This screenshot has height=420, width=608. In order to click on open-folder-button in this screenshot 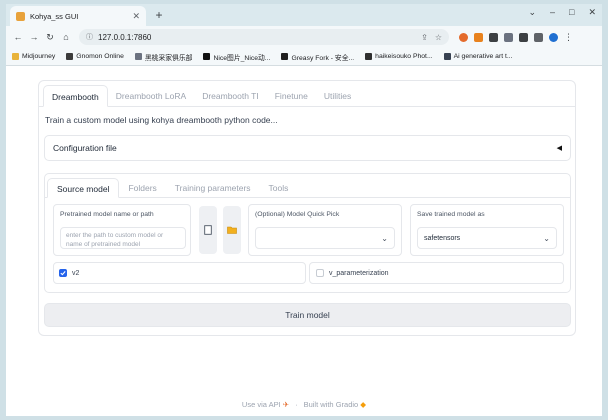, I will do `click(232, 230)`.